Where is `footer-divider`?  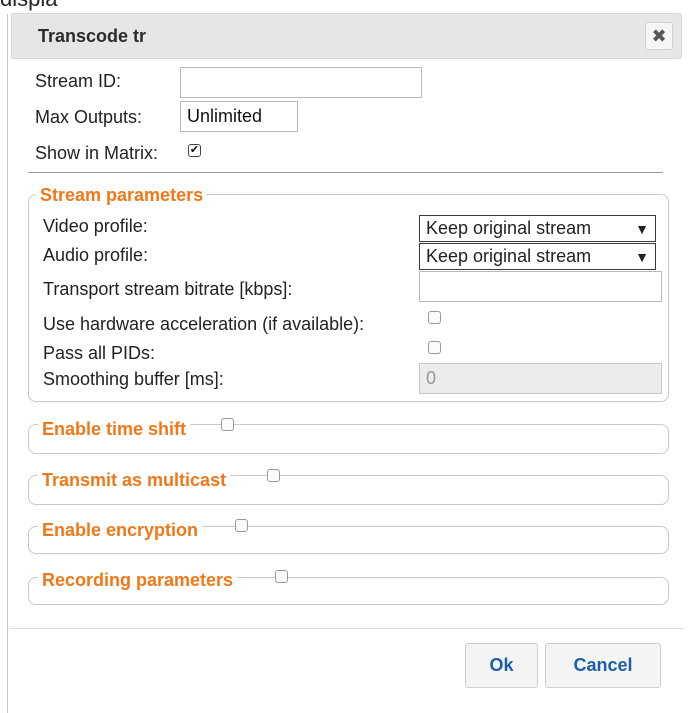 footer-divider is located at coordinates (347, 628).